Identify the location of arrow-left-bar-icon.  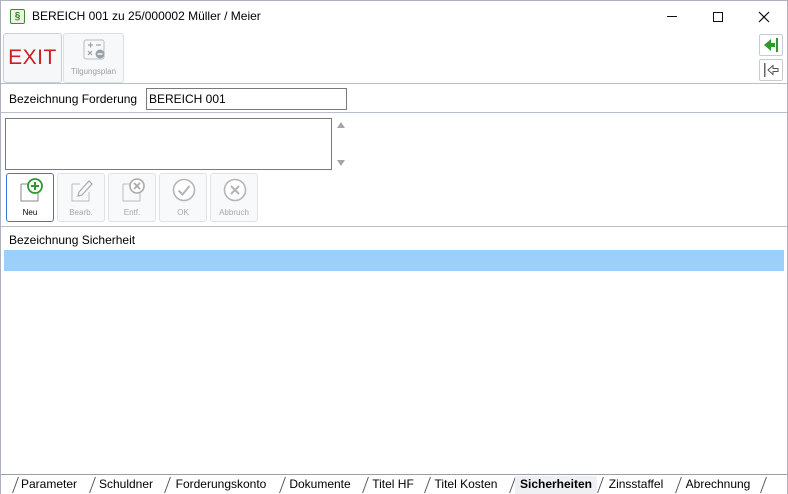
(771, 45).